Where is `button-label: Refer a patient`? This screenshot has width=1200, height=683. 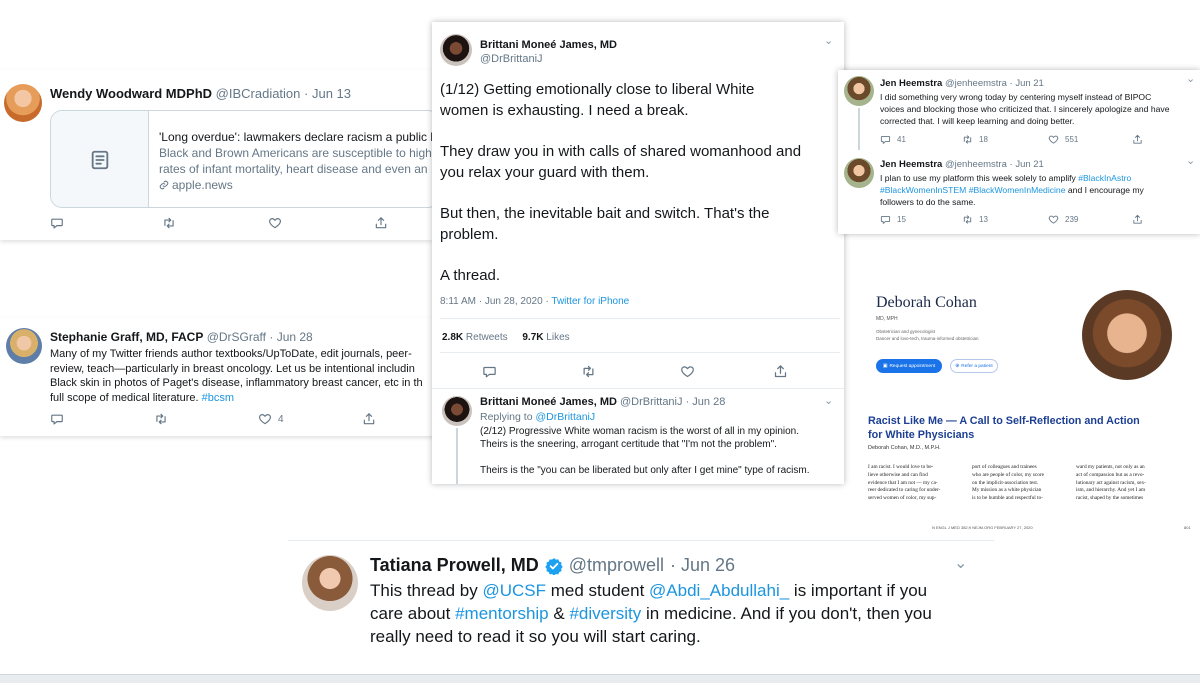
button-label: Refer a patient is located at coordinates (977, 366).